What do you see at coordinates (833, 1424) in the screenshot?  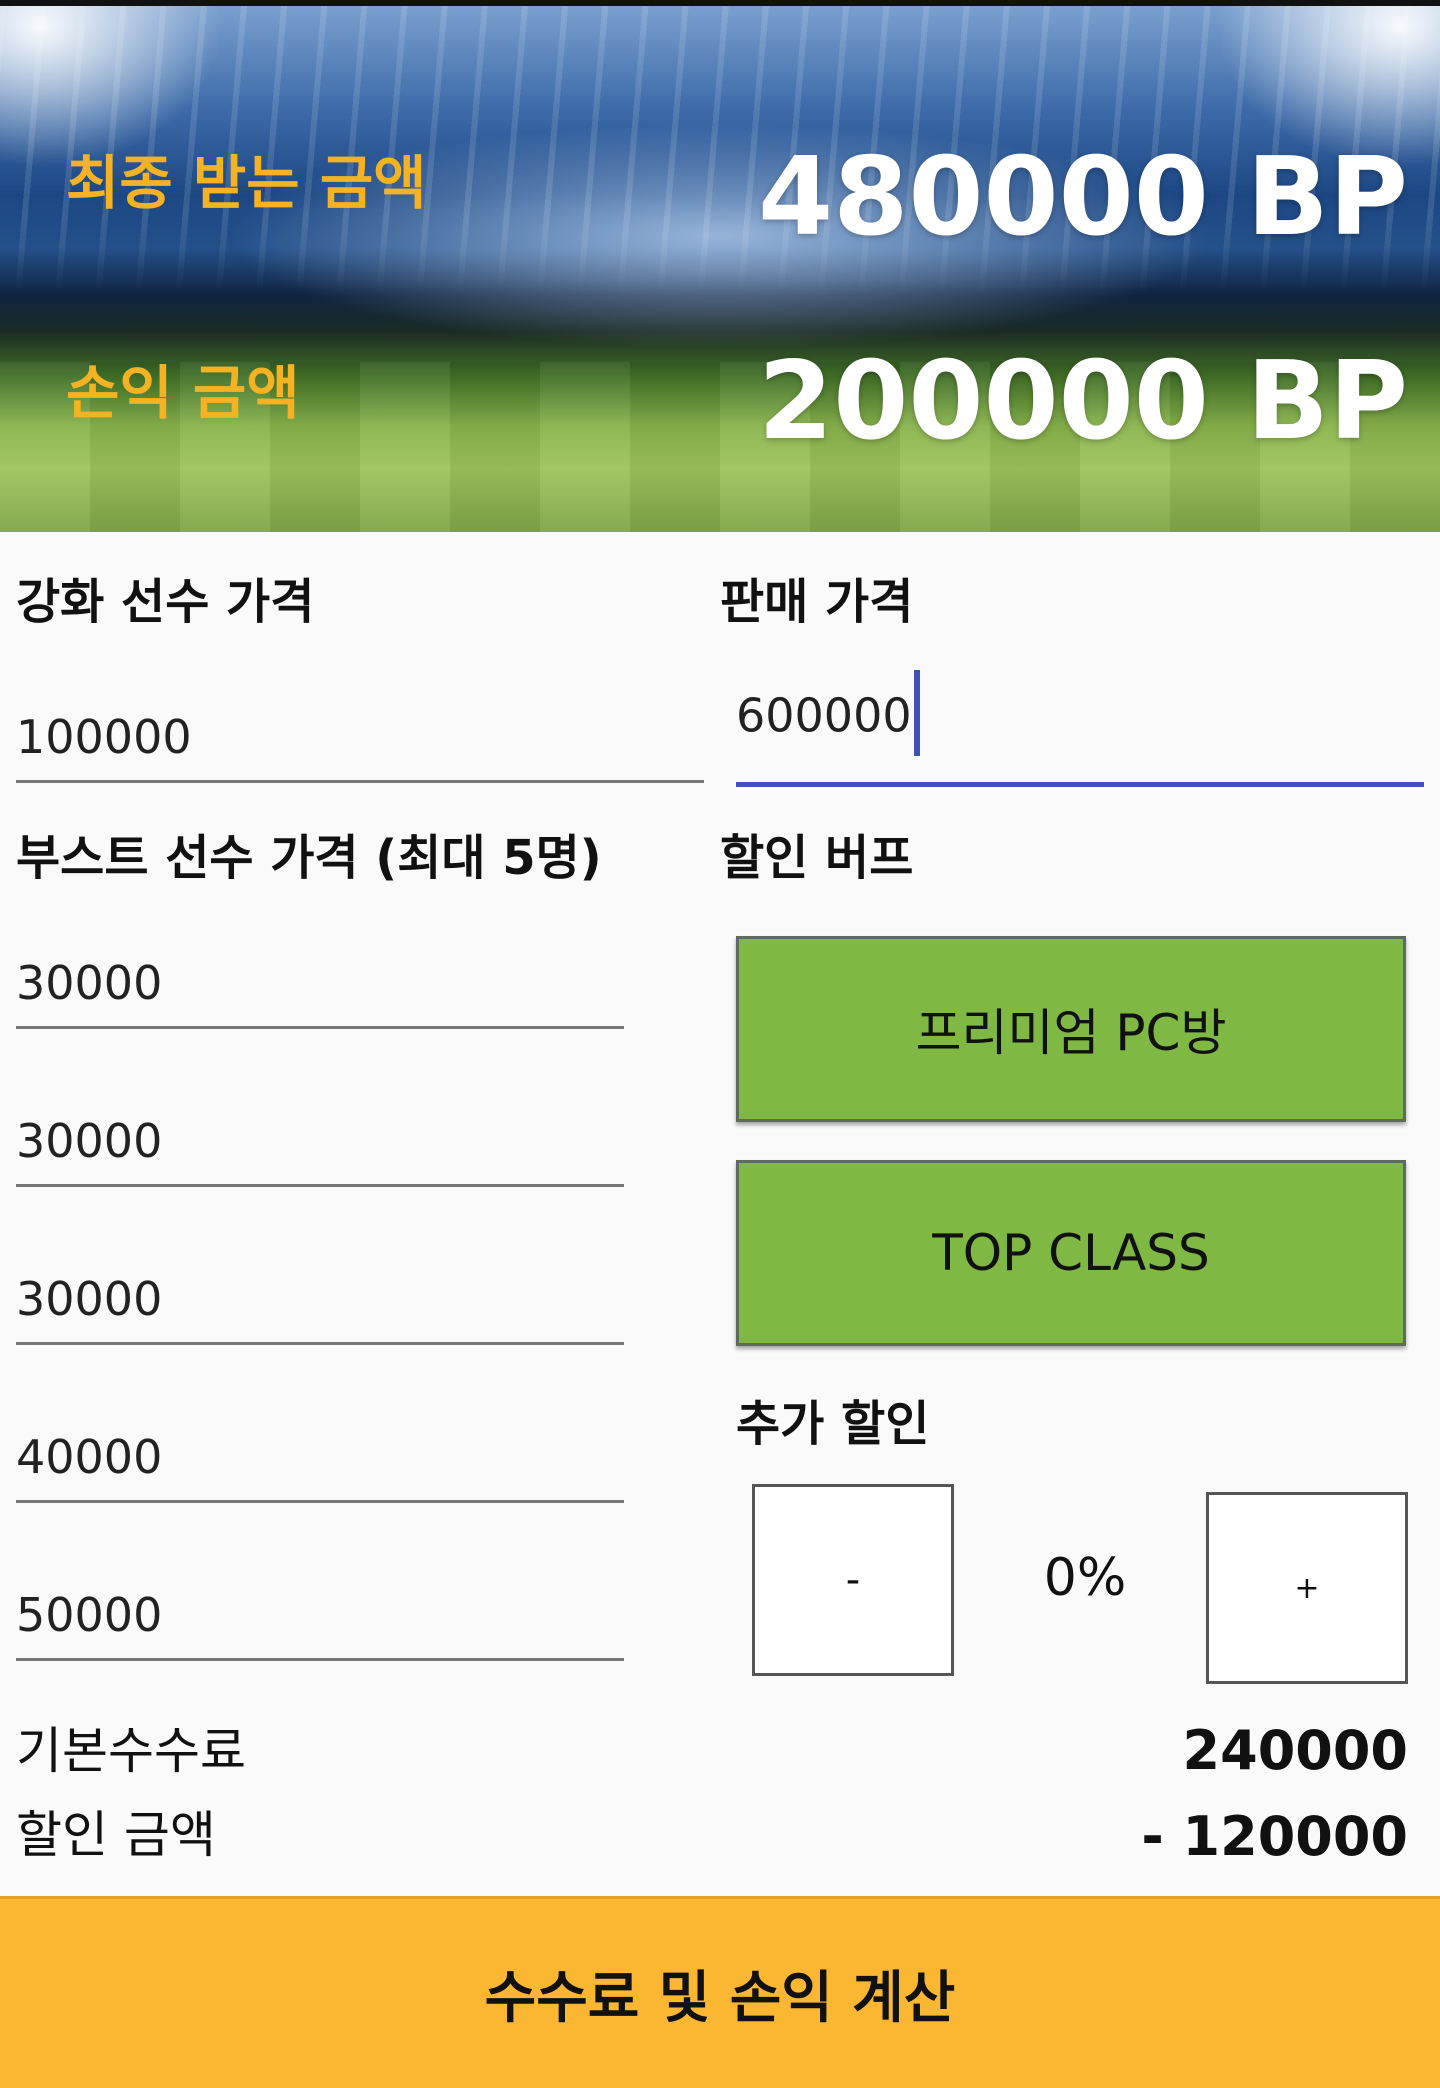 I see `extra-discount-label: 추가 할인` at bounding box center [833, 1424].